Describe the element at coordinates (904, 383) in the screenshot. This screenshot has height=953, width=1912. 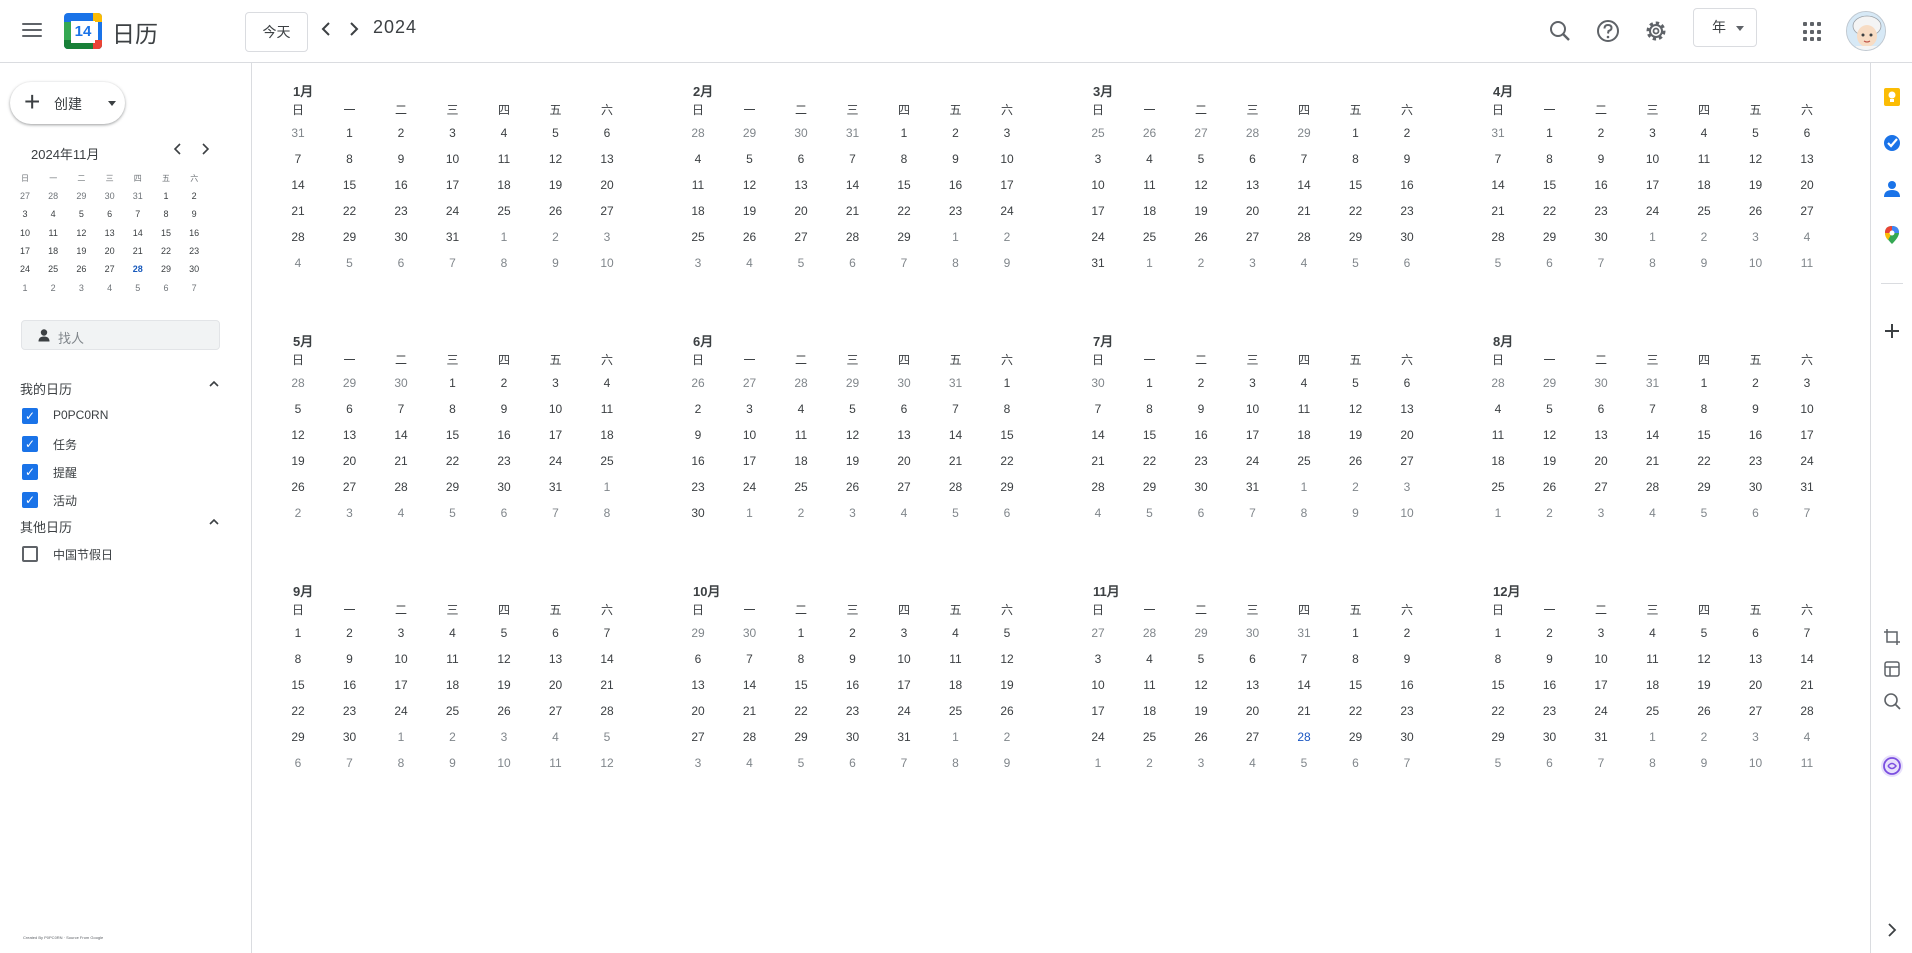
I see `day-cell: 30` at that location.